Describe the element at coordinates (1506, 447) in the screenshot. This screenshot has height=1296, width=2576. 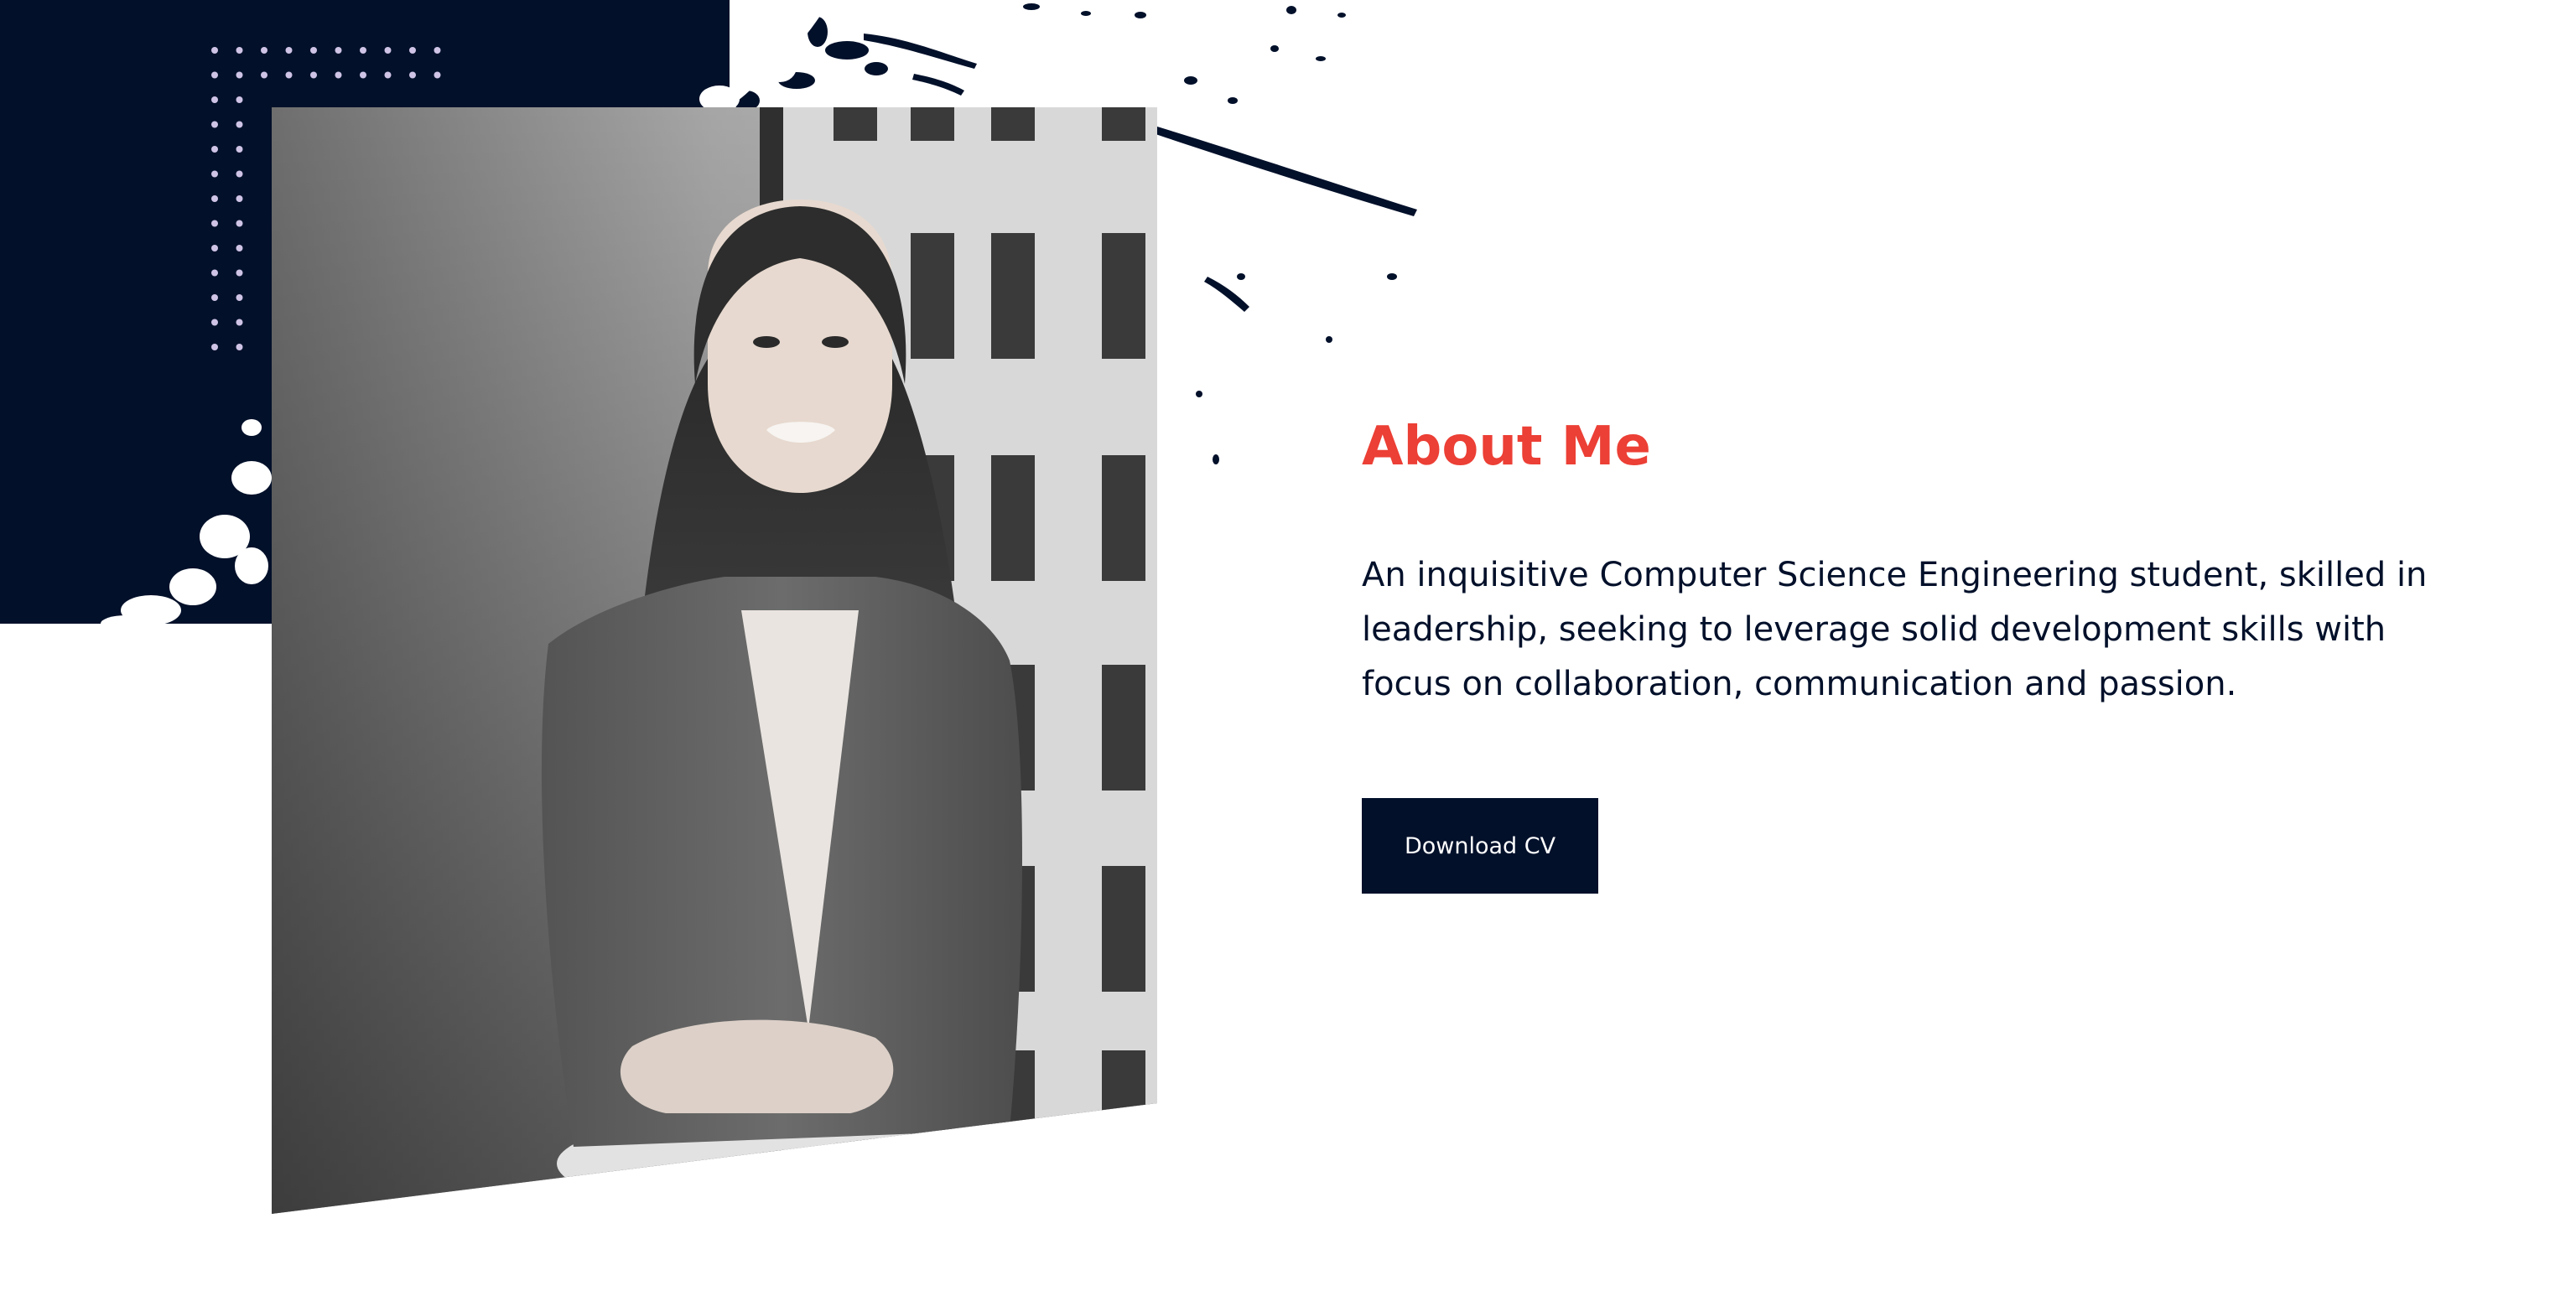
I see `about-heading: About Me` at that location.